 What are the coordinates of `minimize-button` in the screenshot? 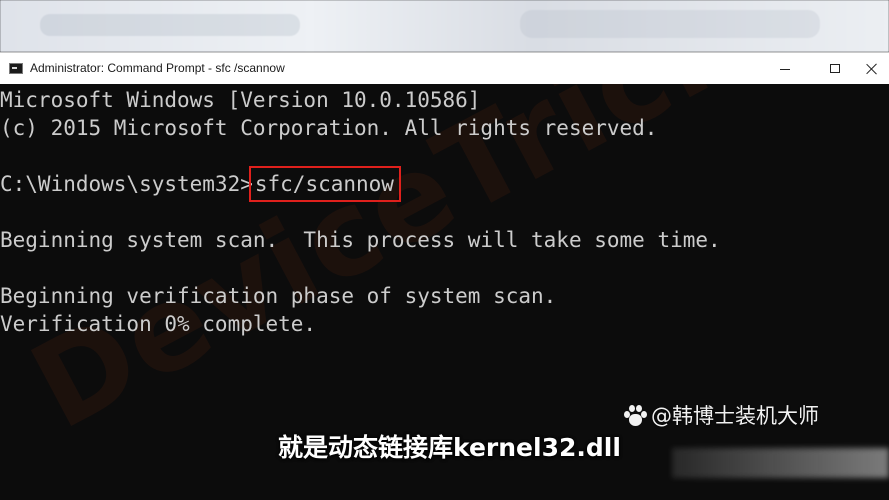 It's located at (785, 68).